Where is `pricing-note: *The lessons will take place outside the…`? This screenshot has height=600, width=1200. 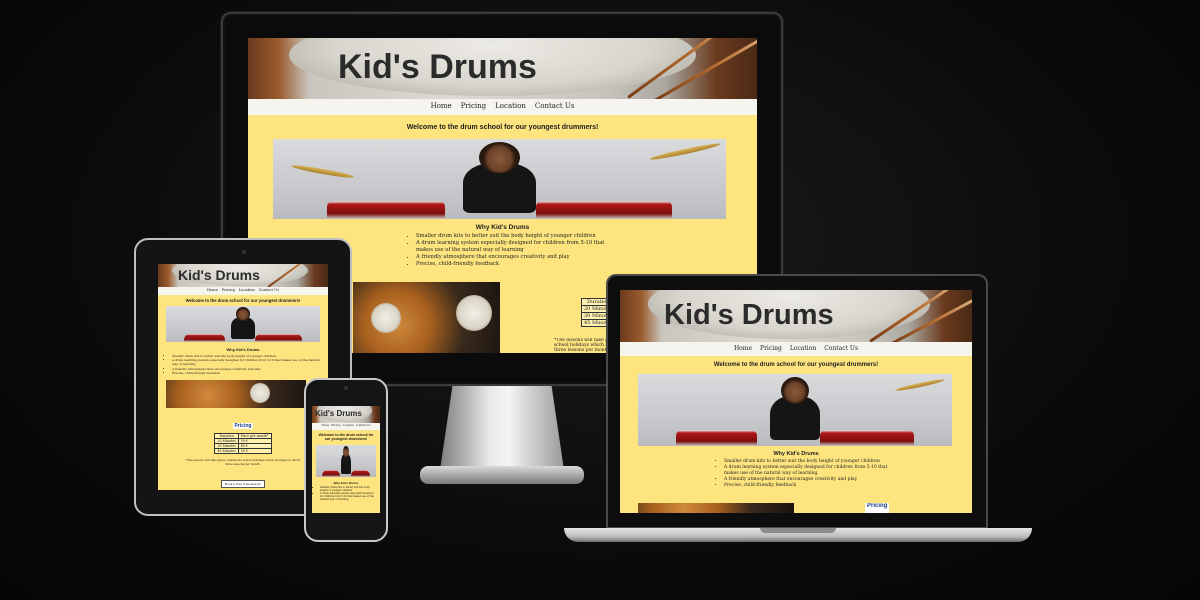
pricing-note: *The lessons will take place outside the… is located at coordinates (243, 462).